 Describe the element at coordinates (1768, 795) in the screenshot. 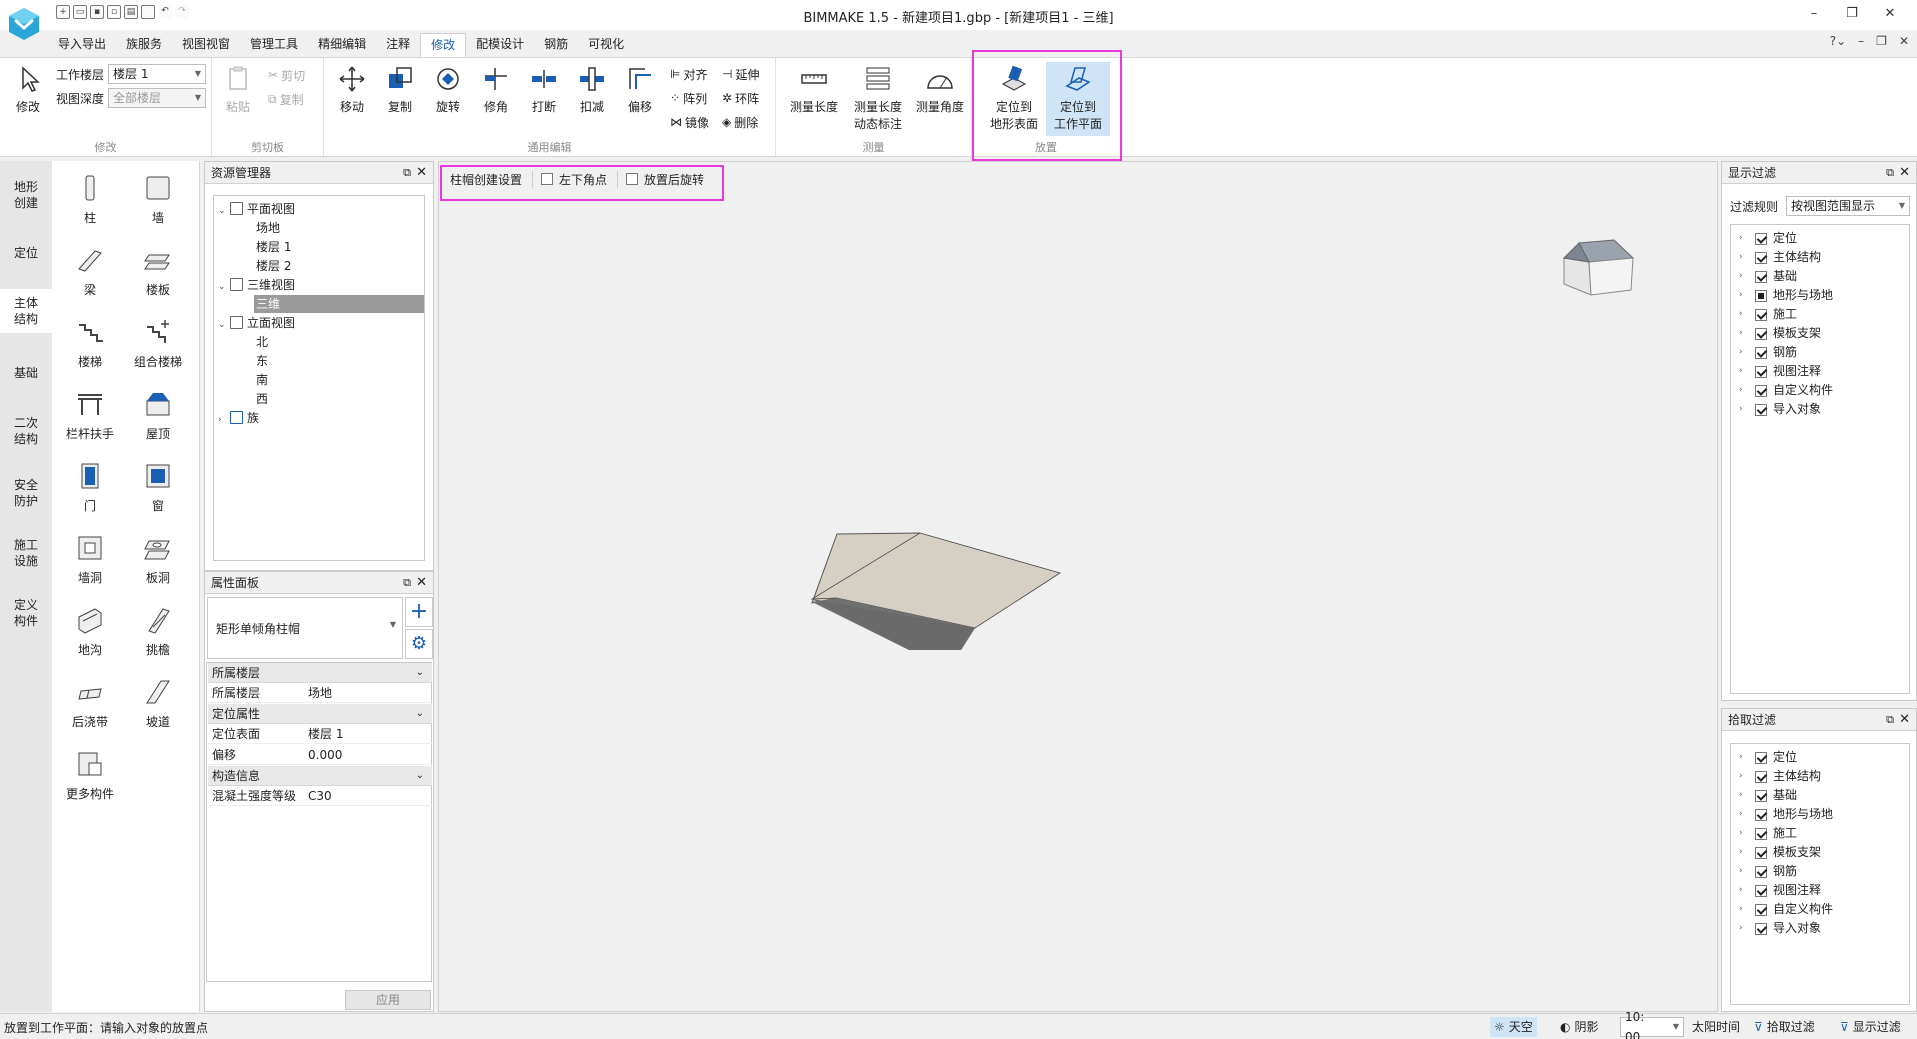

I see `pick-filter-item: › 基础` at that location.